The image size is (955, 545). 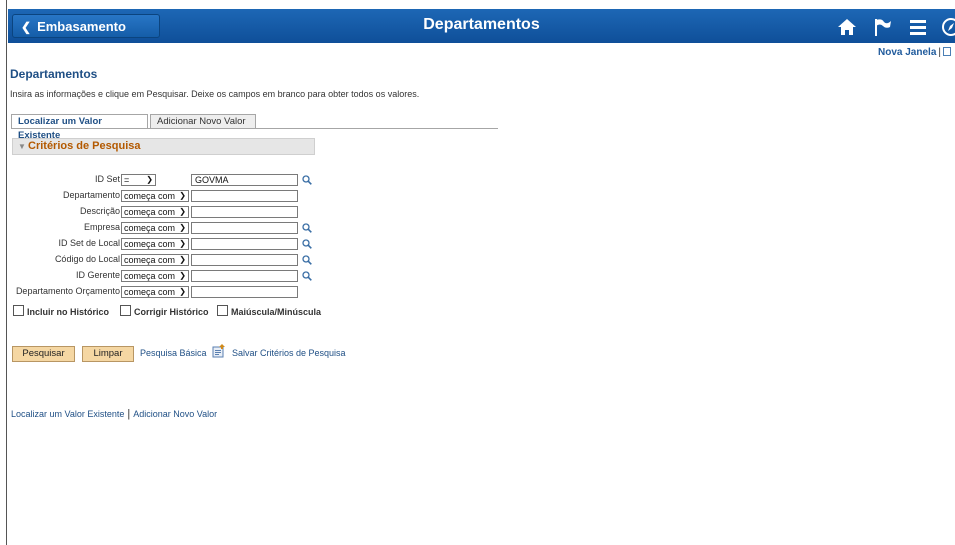 What do you see at coordinates (84, 146) in the screenshot?
I see `search-criteria-title: Critérios de Pesquisa` at bounding box center [84, 146].